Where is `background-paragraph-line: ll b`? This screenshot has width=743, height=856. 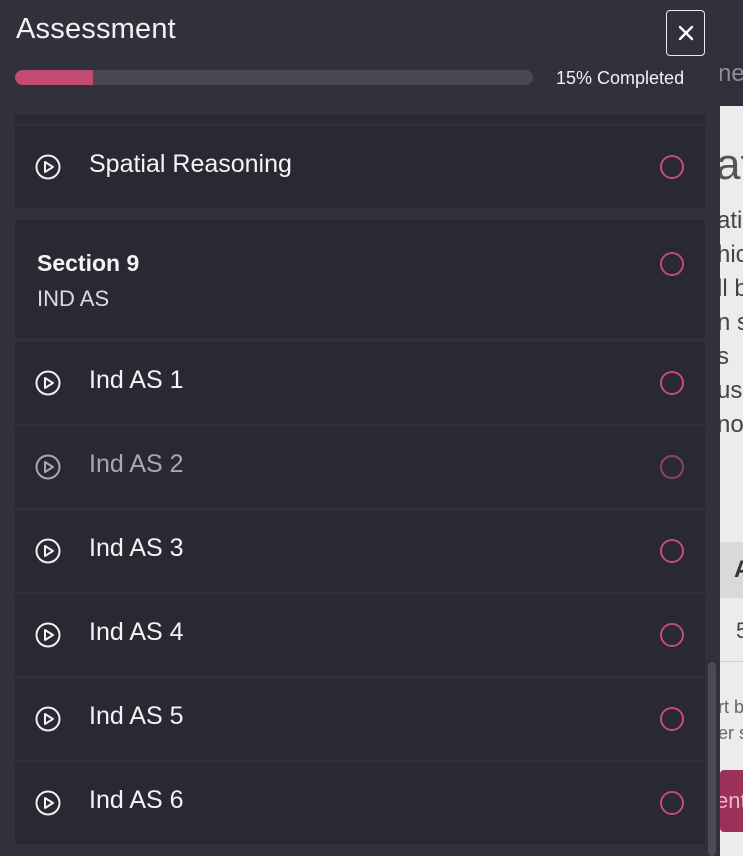 background-paragraph-line: ll b is located at coordinates (731, 288).